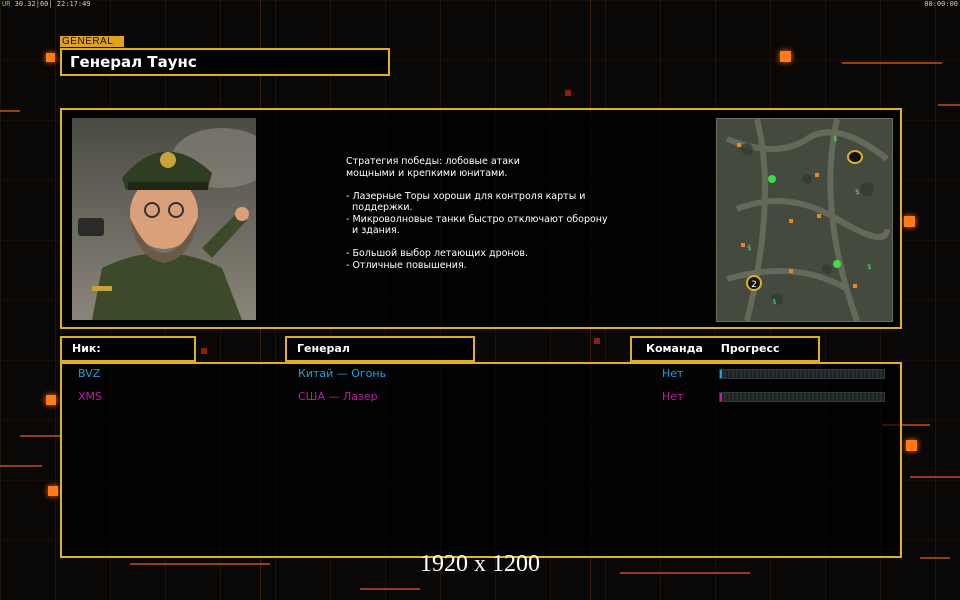 Image resolution: width=960 pixels, height=600 pixels. I want to click on status-left: 30.32|60| 22:17:49, so click(52, 4).